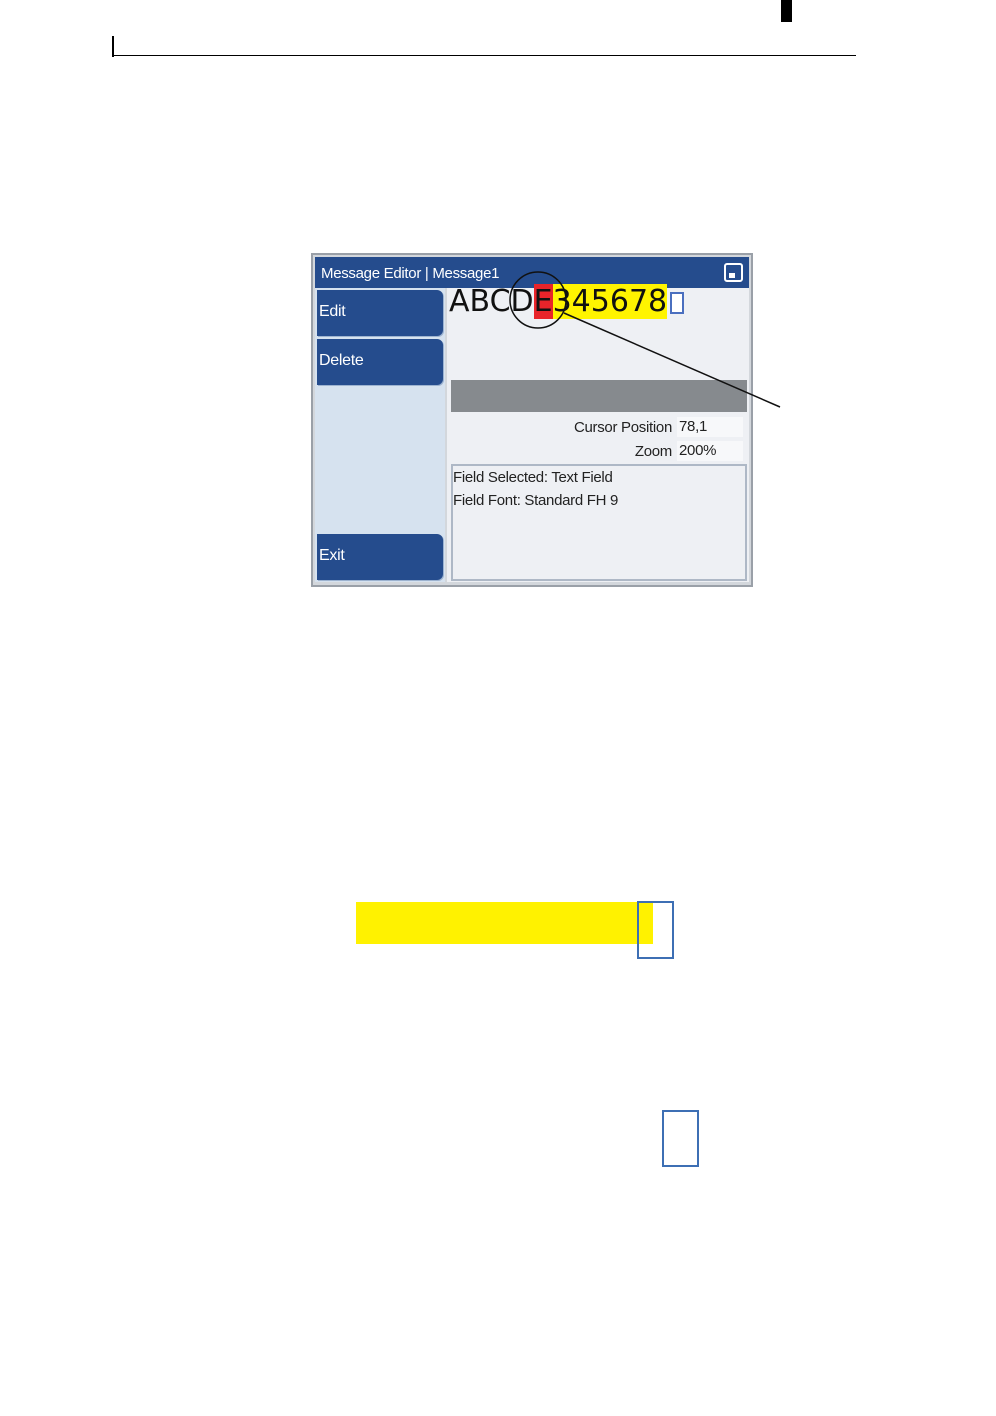 Image resolution: width=996 pixels, height=1416 pixels. What do you see at coordinates (622, 427) in the screenshot?
I see `cursor-position-label: Cursor Position` at bounding box center [622, 427].